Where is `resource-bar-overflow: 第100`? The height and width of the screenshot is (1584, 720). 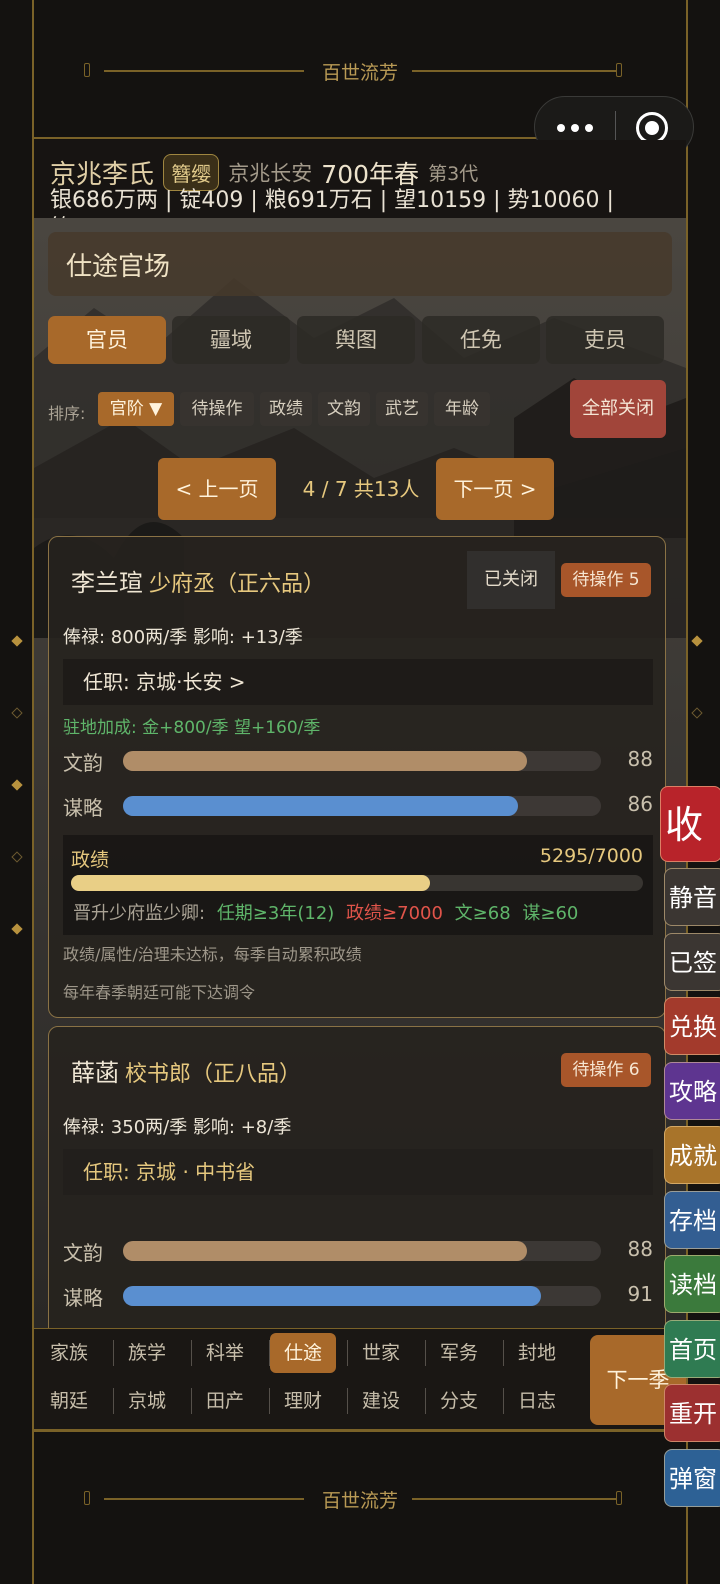
resource-bar-overflow: 第100 is located at coordinates (82, 214).